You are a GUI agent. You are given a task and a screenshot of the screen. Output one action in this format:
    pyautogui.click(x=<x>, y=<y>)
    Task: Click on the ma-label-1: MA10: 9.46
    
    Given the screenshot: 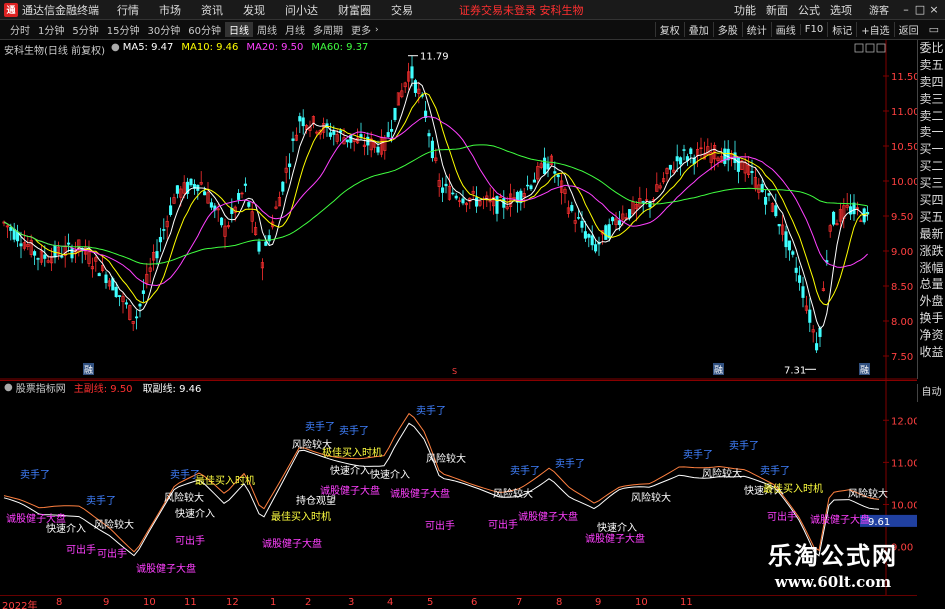 What is the action you would take?
    pyautogui.click(x=210, y=47)
    